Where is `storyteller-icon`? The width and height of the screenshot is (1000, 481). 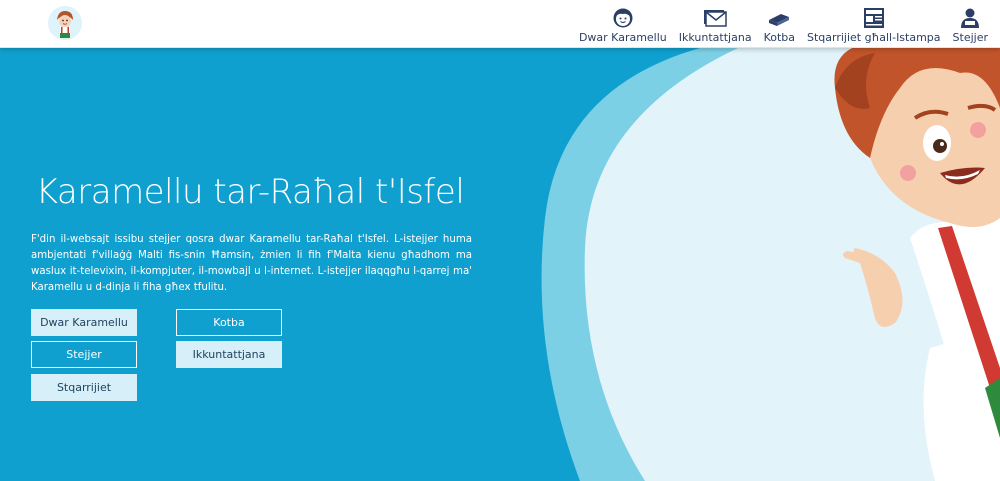
storyteller-icon is located at coordinates (970, 18).